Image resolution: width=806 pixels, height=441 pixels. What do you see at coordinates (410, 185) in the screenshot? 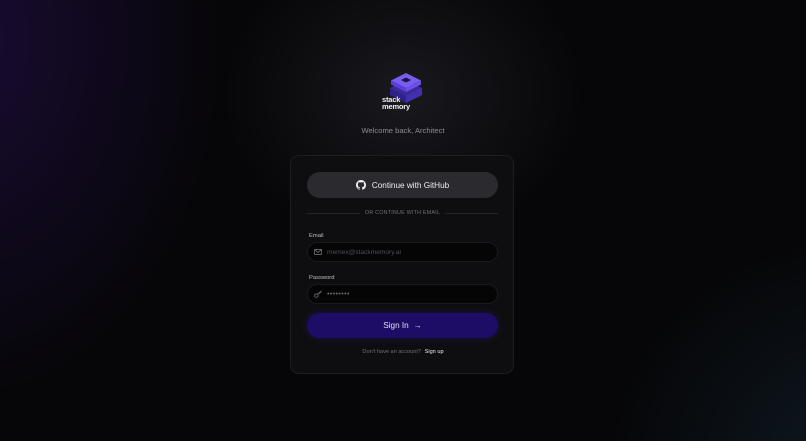
I see `github-button-label: Continue with GitHub` at bounding box center [410, 185].